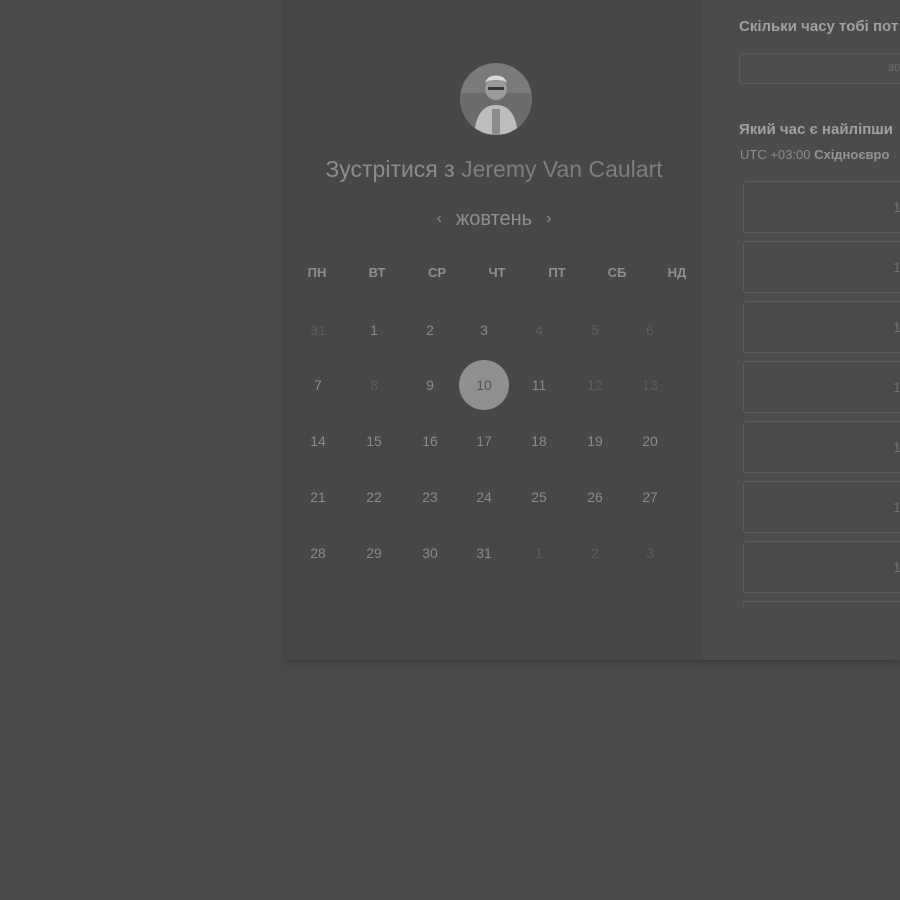 This screenshot has height=900, width=900. What do you see at coordinates (539, 385) in the screenshot?
I see `calendar-day: 11` at bounding box center [539, 385].